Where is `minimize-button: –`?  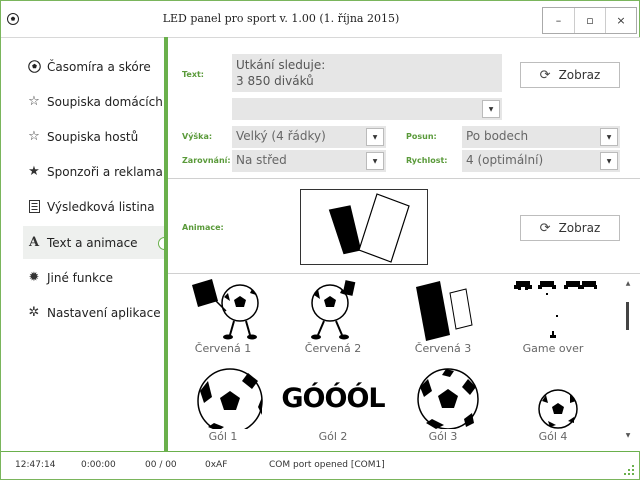
minimize-button: – is located at coordinates (558, 20).